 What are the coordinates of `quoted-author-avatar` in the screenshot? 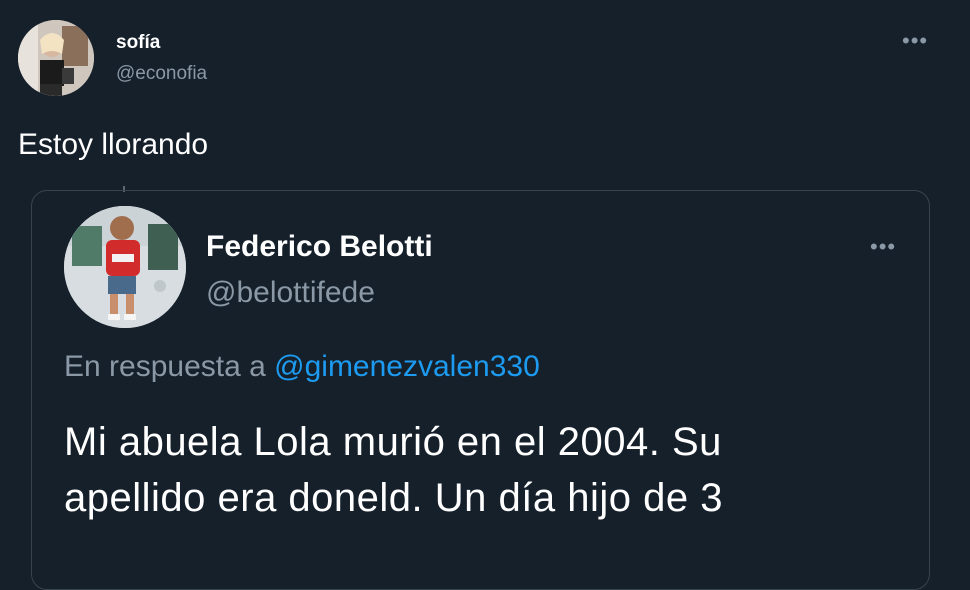 It's located at (125, 267).